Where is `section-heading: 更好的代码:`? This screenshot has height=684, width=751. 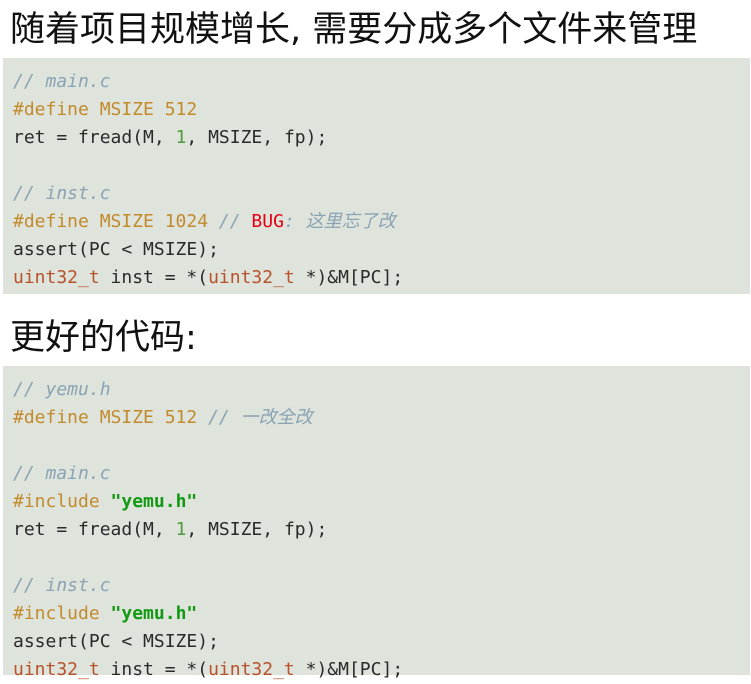 section-heading: 更好的代码: is located at coordinates (103, 338).